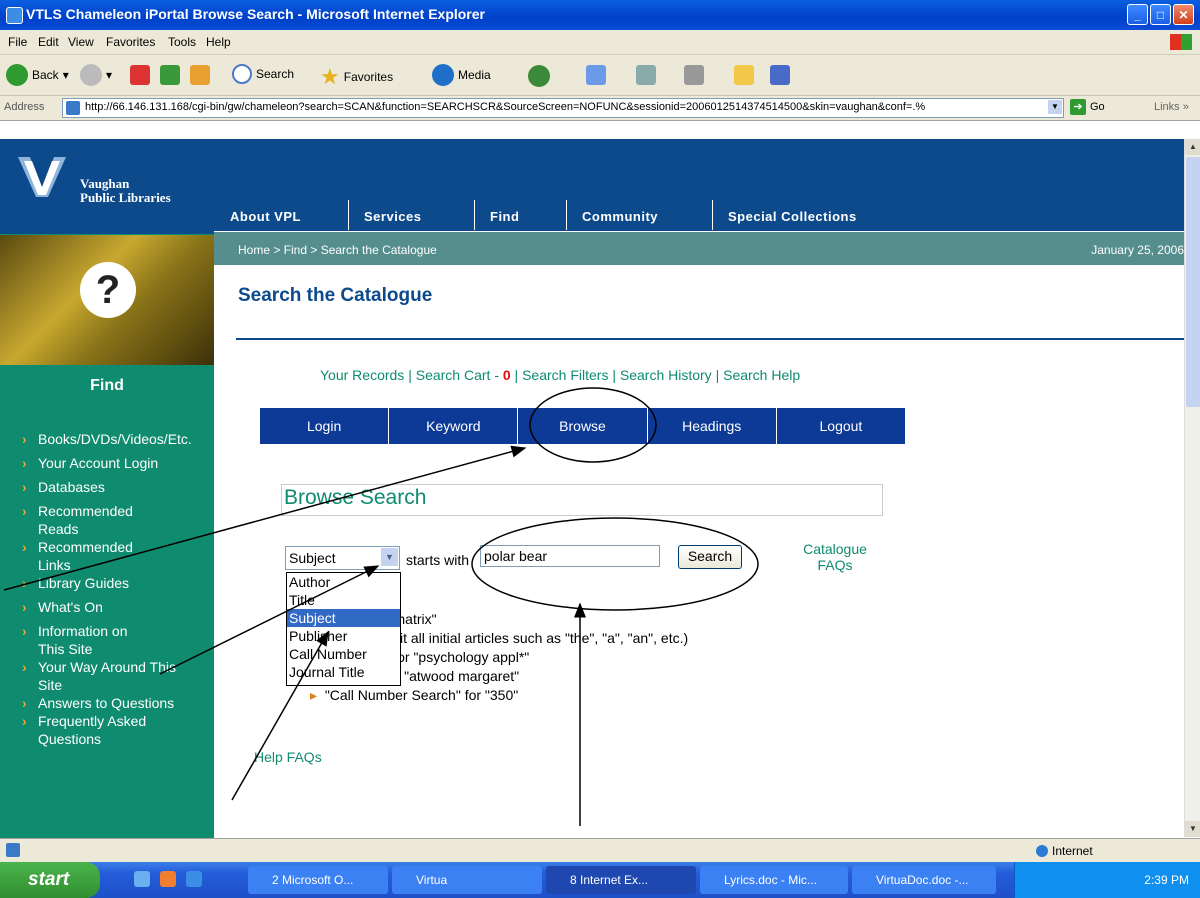 The image size is (1200, 898). Describe the element at coordinates (593, 425) in the screenshot. I see `browse-ellipse` at that location.